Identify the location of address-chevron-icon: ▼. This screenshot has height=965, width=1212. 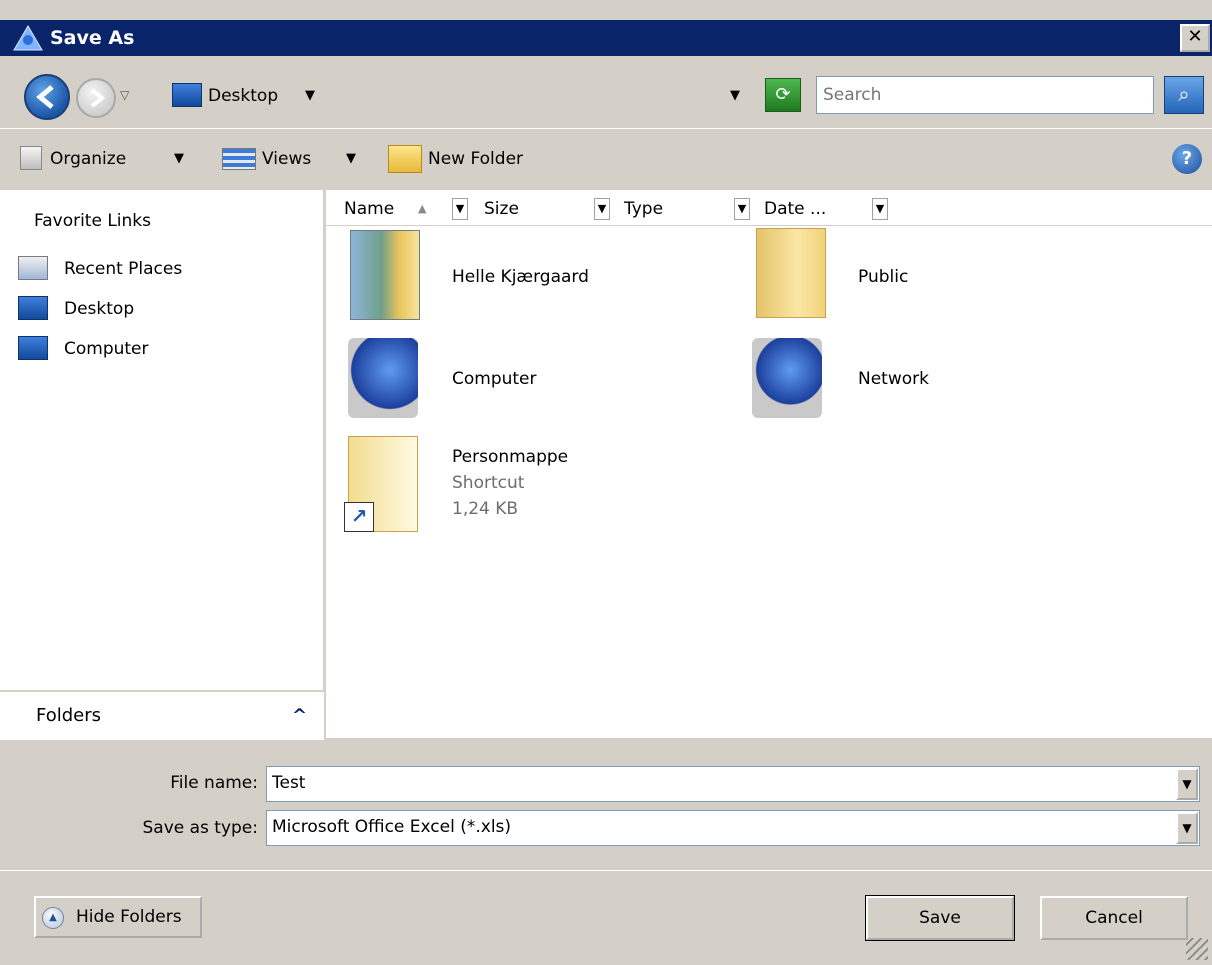
(310, 96).